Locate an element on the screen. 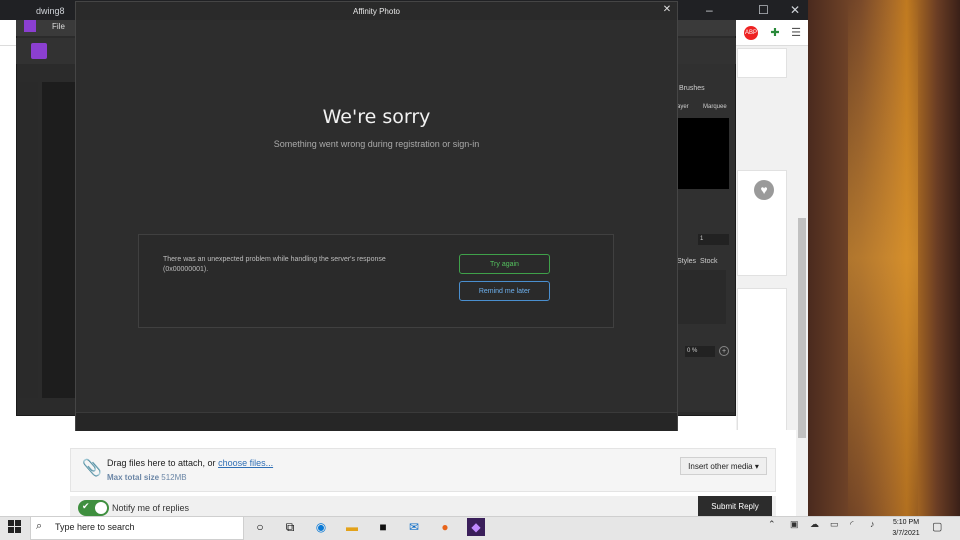 This screenshot has width=960, height=540. windows-start-icon is located at coordinates (15, 527).